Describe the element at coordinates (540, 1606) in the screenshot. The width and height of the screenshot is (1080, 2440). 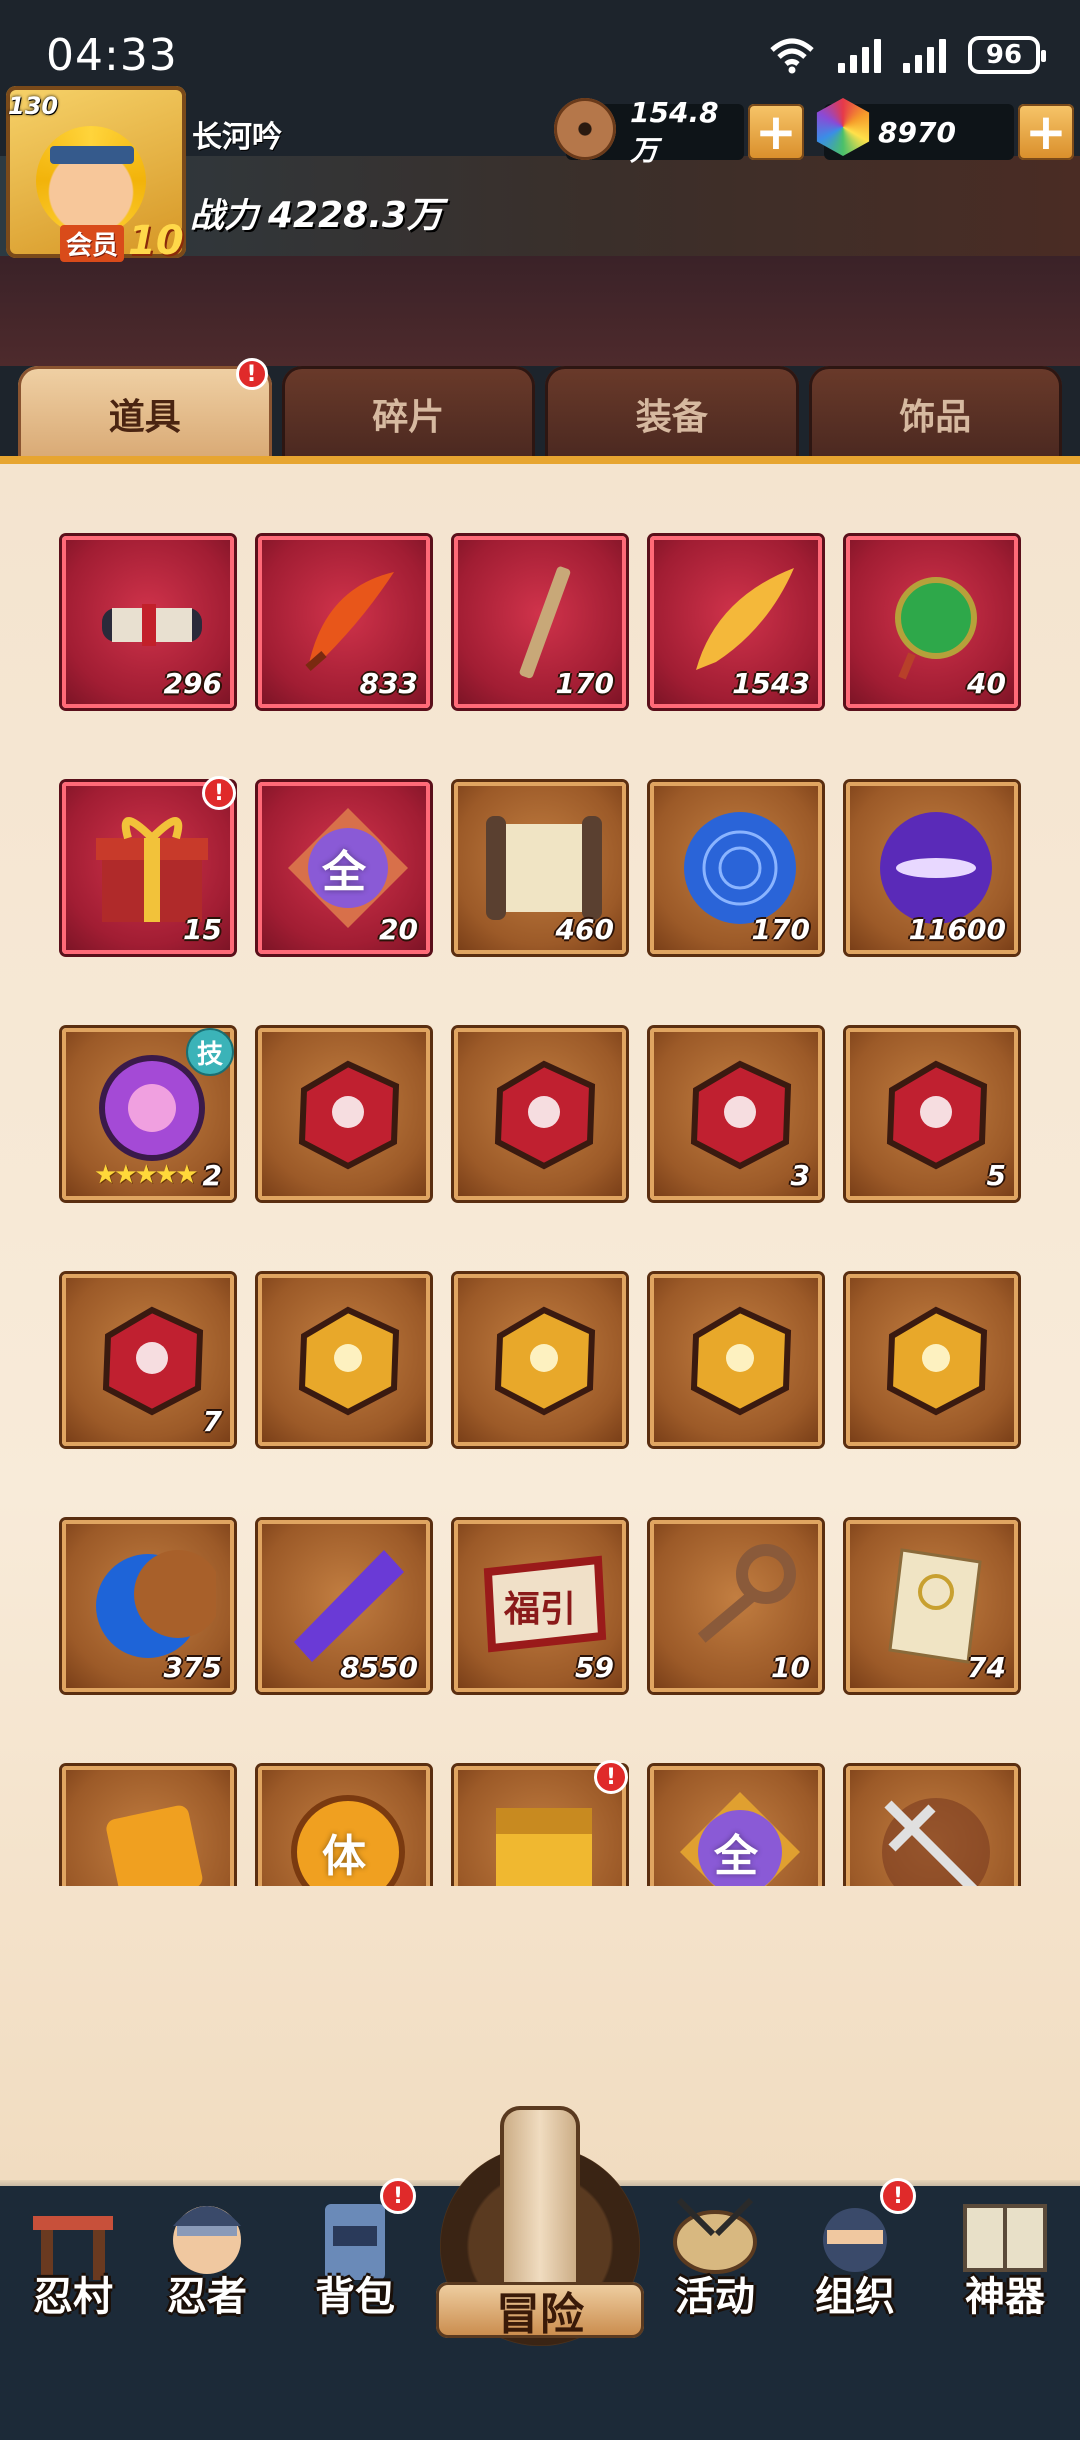
I see `inventory-slot: 福引 59` at that location.